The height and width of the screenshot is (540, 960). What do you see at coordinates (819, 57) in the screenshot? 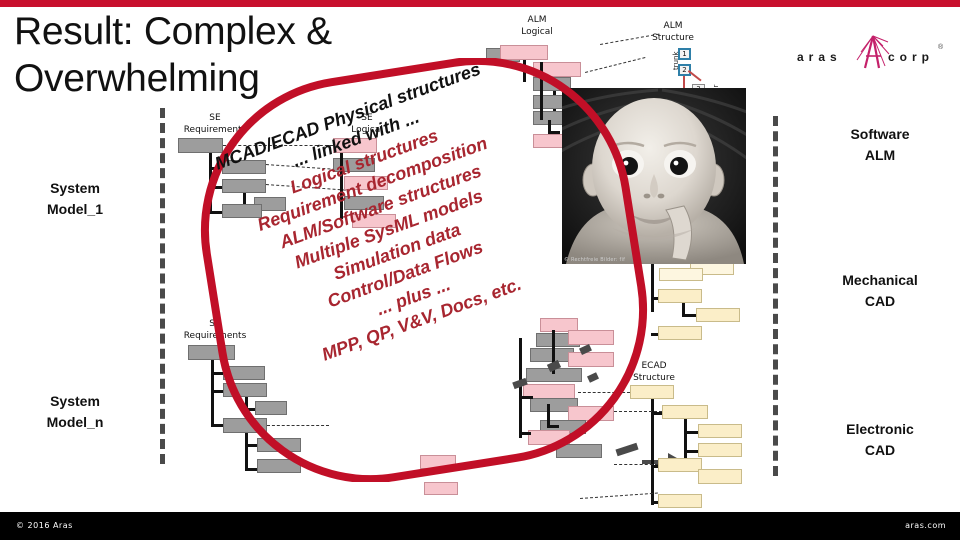
I see `logo-text-aras: aras` at bounding box center [819, 57].